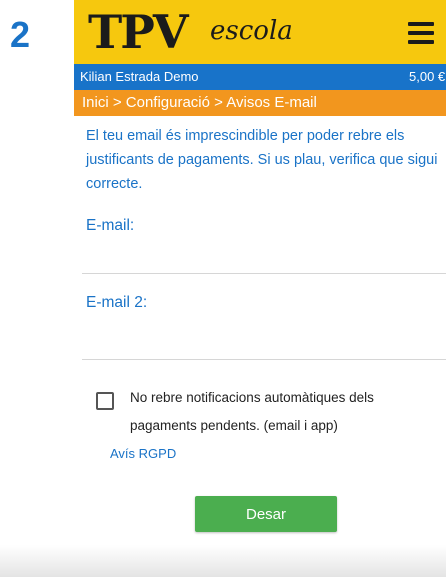 This screenshot has height=577, width=446. What do you see at coordinates (105, 401) in the screenshot?
I see `opt-out-checkbox` at bounding box center [105, 401].